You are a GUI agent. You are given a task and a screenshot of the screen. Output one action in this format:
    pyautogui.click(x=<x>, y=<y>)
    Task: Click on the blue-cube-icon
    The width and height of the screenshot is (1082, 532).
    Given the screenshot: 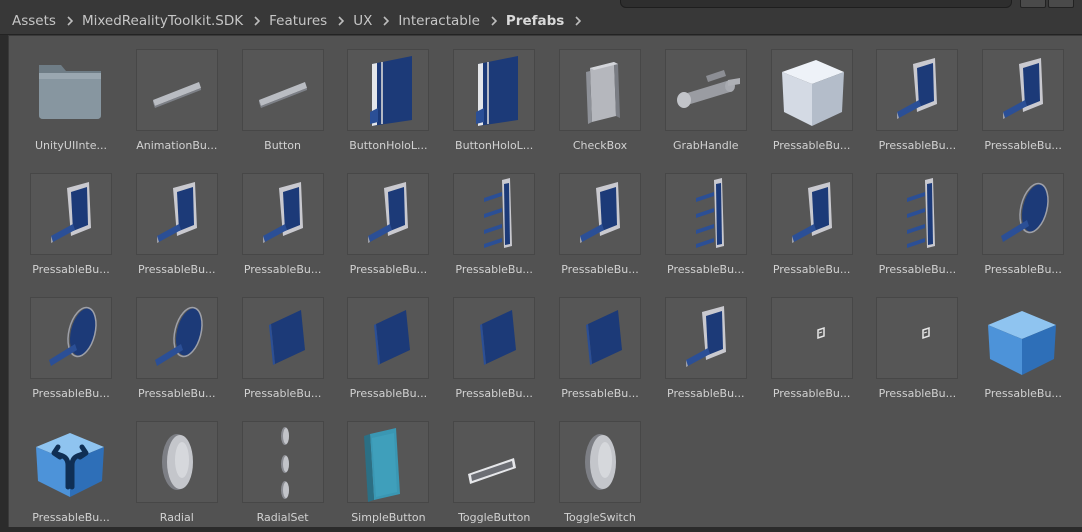 What is the action you would take?
    pyautogui.click(x=1023, y=338)
    